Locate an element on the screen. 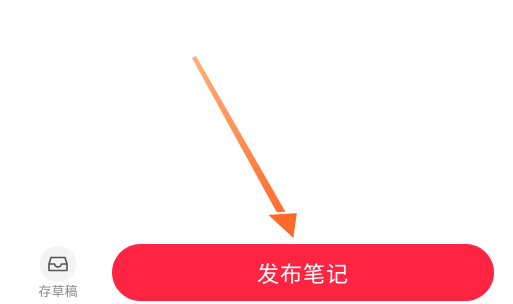 The height and width of the screenshot is (304, 513). inbox-tray-icon is located at coordinates (58, 264).